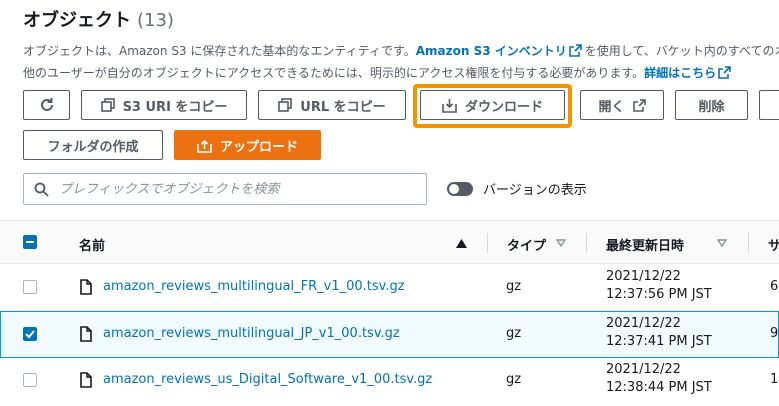 Image resolution: width=779 pixels, height=406 pixels. Describe the element at coordinates (92, 244) in the screenshot. I see `column-name: 名前` at that location.